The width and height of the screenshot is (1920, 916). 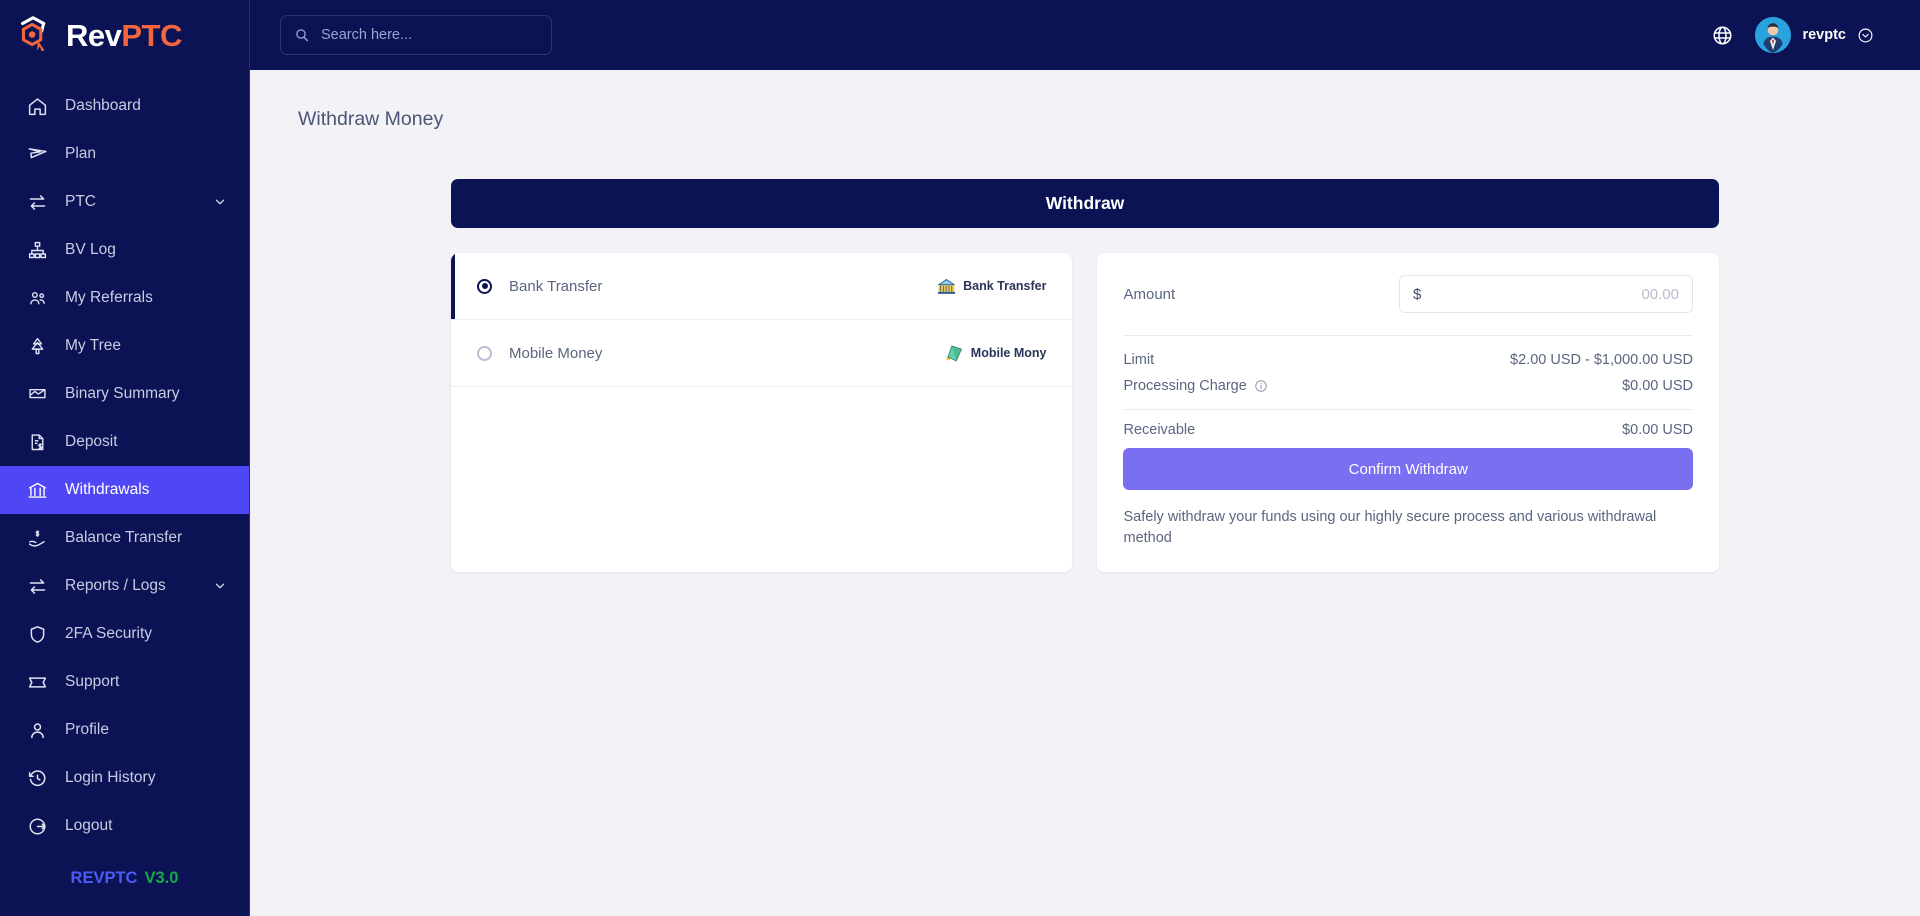 I want to click on sidebar-item-support: Support, so click(x=124, y=682).